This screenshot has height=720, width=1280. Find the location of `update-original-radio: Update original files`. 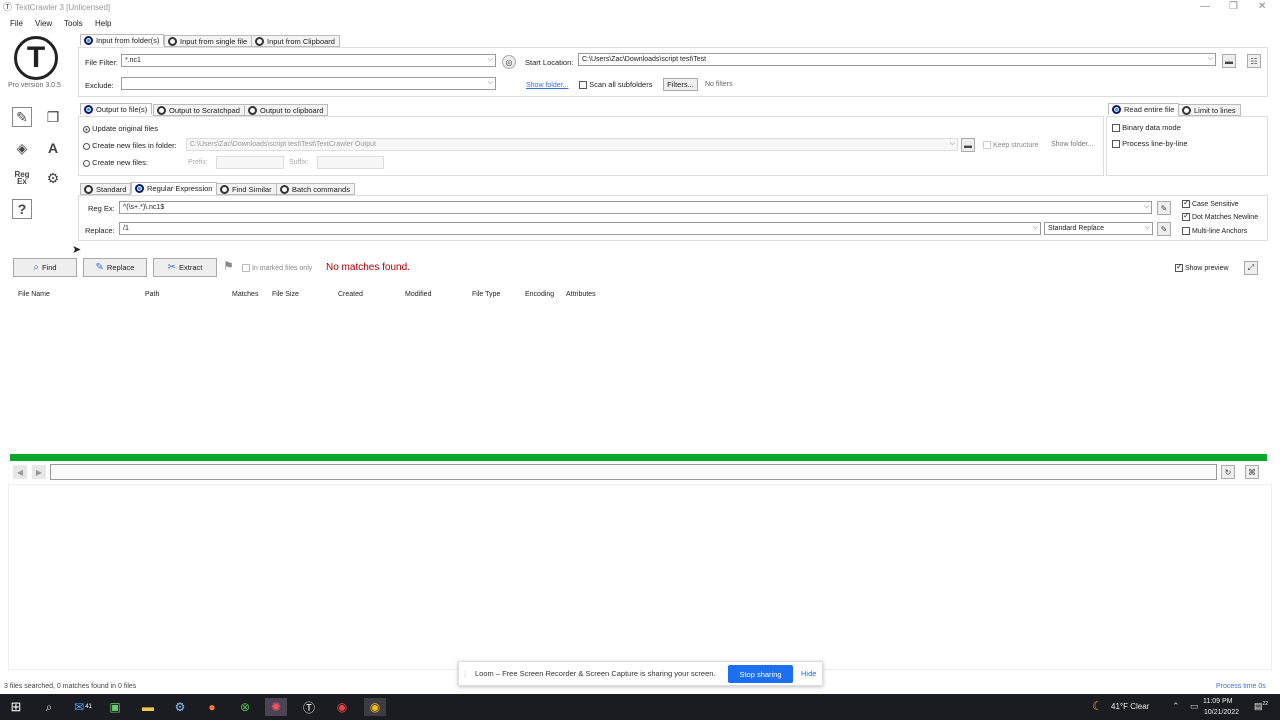

update-original-radio: Update original files is located at coordinates (120, 128).